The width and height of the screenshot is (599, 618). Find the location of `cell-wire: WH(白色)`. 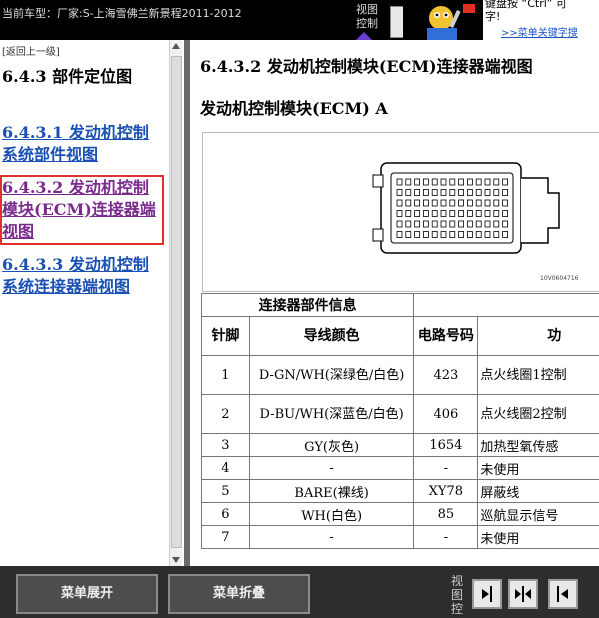

cell-wire: WH(白色) is located at coordinates (331, 514).